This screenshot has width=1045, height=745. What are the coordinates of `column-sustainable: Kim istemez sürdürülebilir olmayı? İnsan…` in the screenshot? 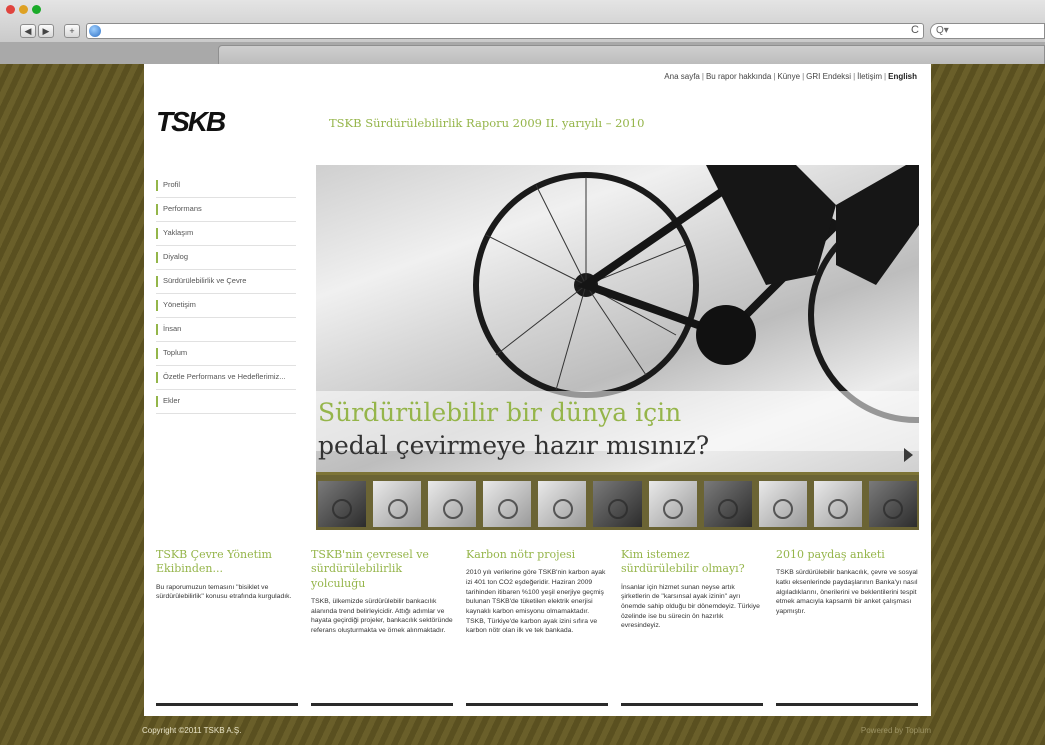 It's located at (692, 625).